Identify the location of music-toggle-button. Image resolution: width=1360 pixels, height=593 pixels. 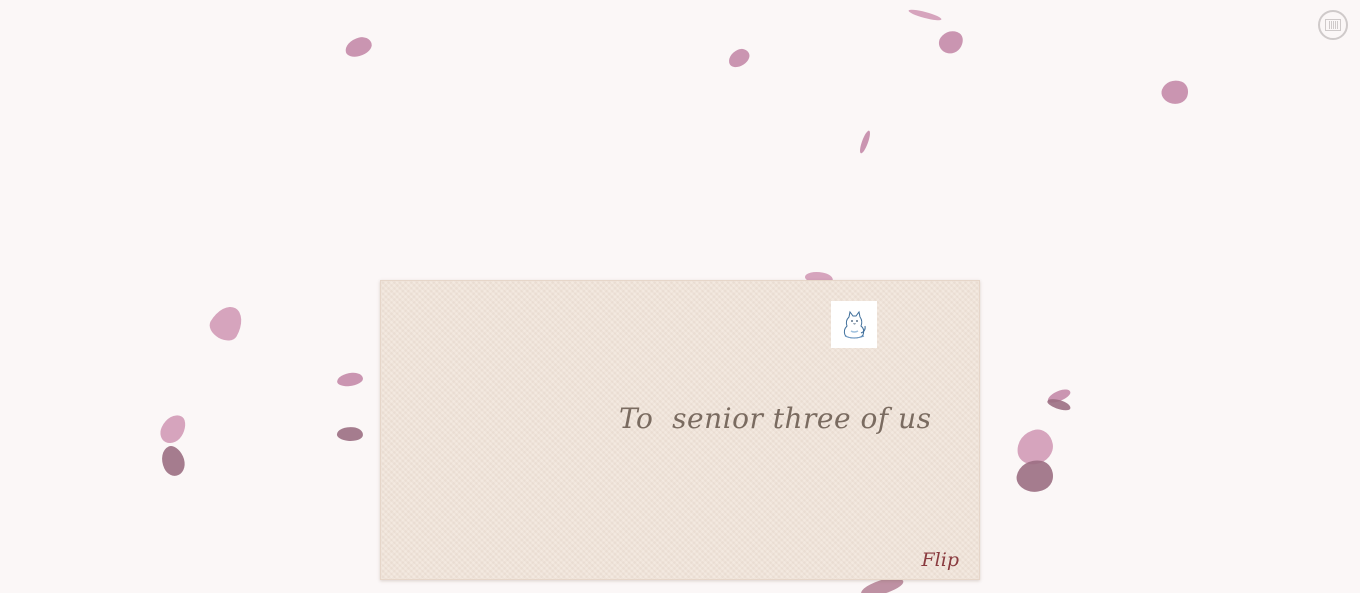
(1333, 25).